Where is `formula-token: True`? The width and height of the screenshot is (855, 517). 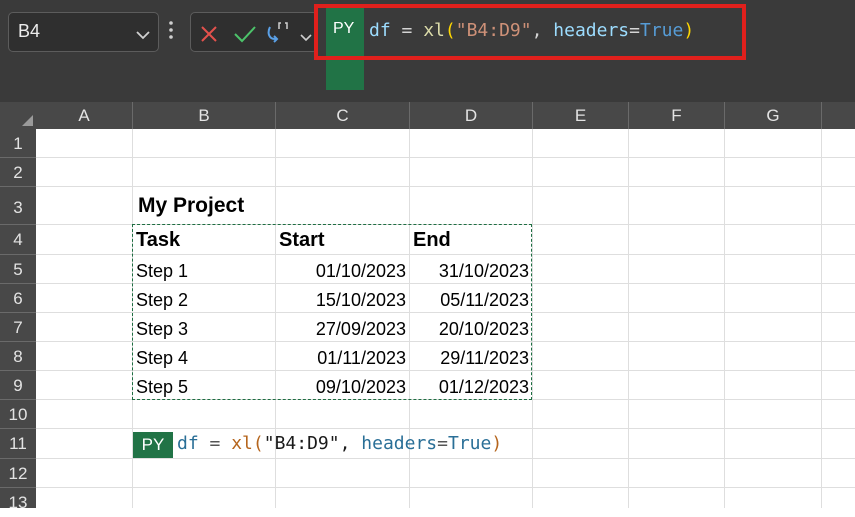
formula-token: True is located at coordinates (661, 30).